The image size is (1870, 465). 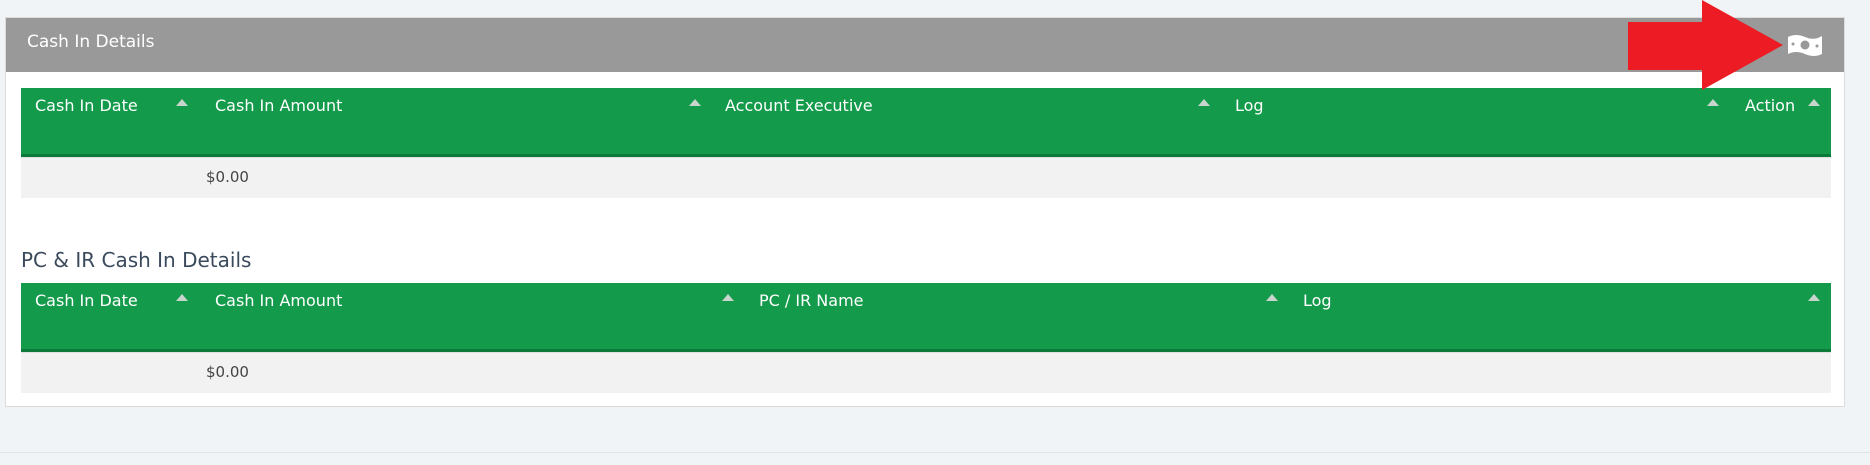 I want to click on section-title: PC & IR Cash In Details, so click(x=136, y=260).